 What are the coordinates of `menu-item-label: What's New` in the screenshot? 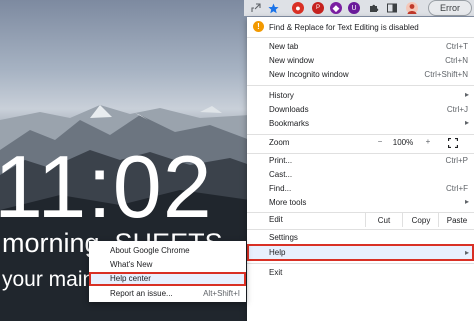 It's located at (131, 264).